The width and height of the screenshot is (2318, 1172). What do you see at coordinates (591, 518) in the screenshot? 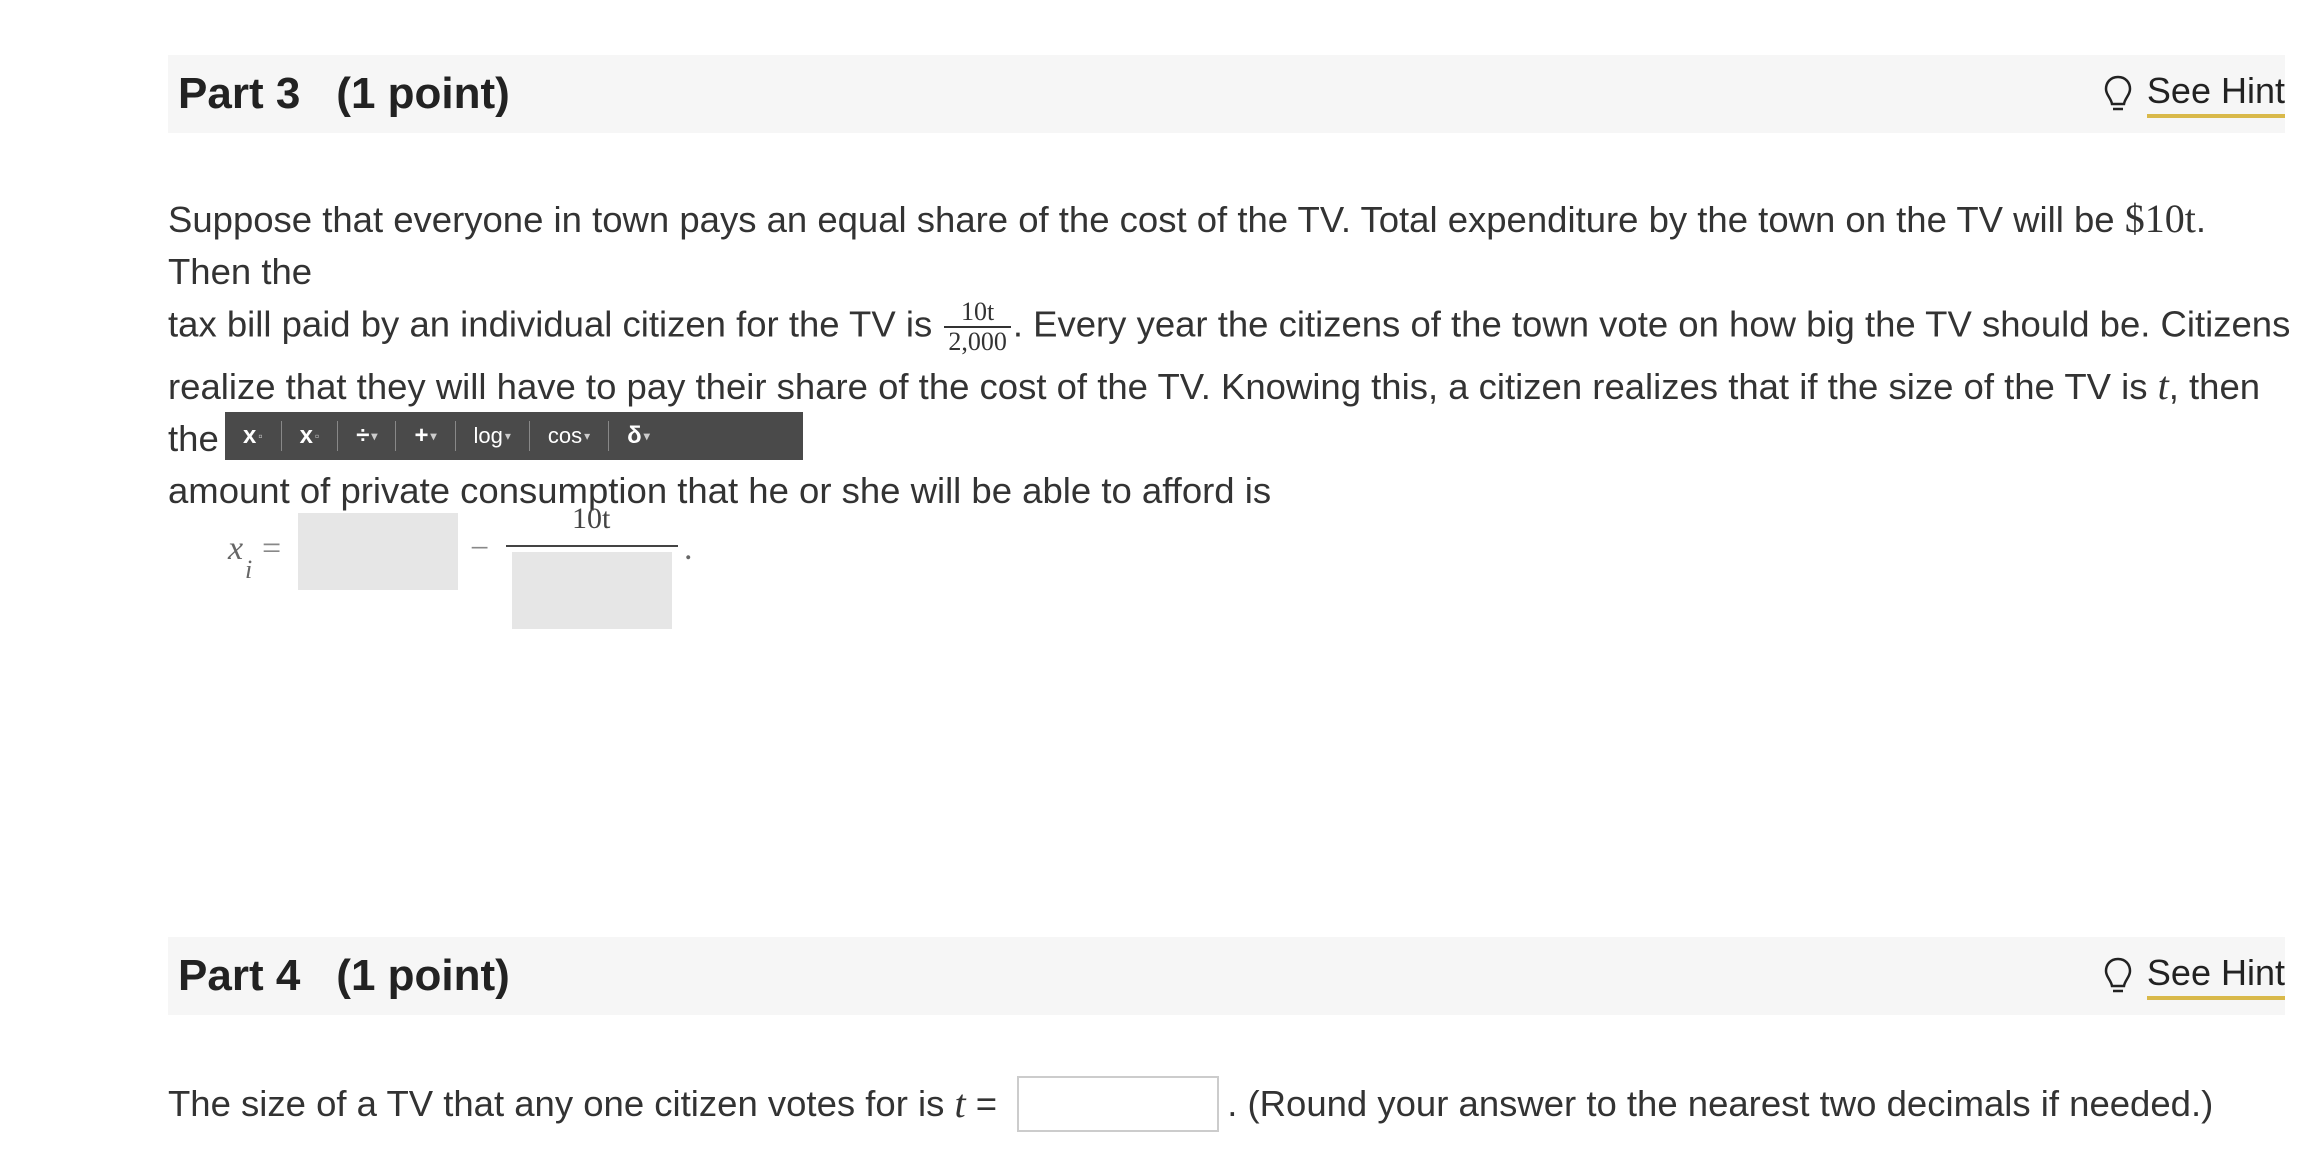
I see `equation-numerator: 10t` at bounding box center [591, 518].